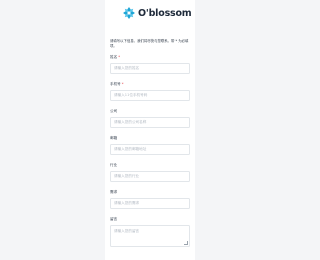 Image resolution: width=320 pixels, height=260 pixels. What do you see at coordinates (150, 149) in the screenshot?
I see `email-input: 请输入您的邮箱地址` at bounding box center [150, 149].